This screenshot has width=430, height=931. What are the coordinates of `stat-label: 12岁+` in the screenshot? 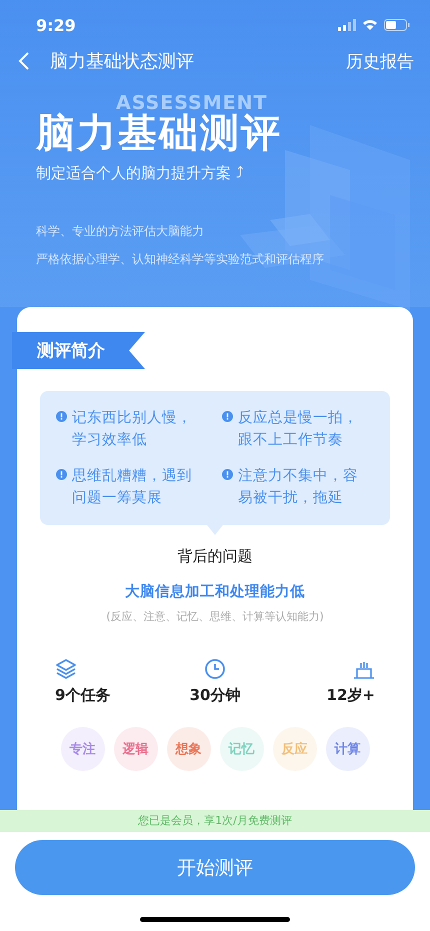 It's located at (350, 695).